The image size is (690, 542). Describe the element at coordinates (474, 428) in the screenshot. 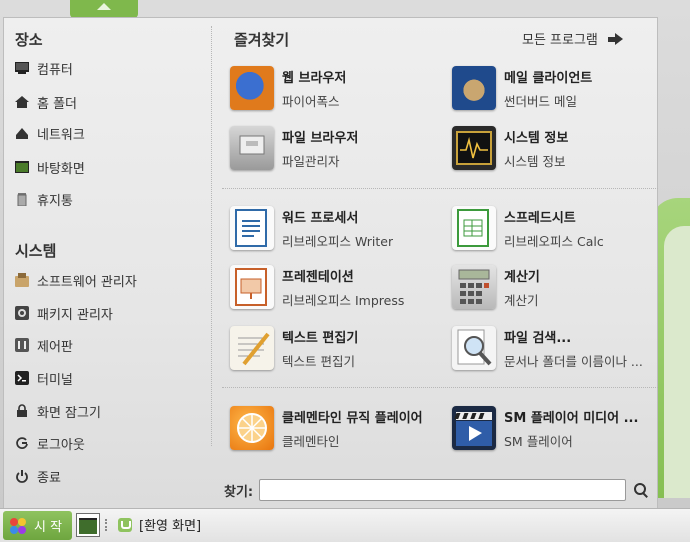

I see `smplayer-icon` at that location.